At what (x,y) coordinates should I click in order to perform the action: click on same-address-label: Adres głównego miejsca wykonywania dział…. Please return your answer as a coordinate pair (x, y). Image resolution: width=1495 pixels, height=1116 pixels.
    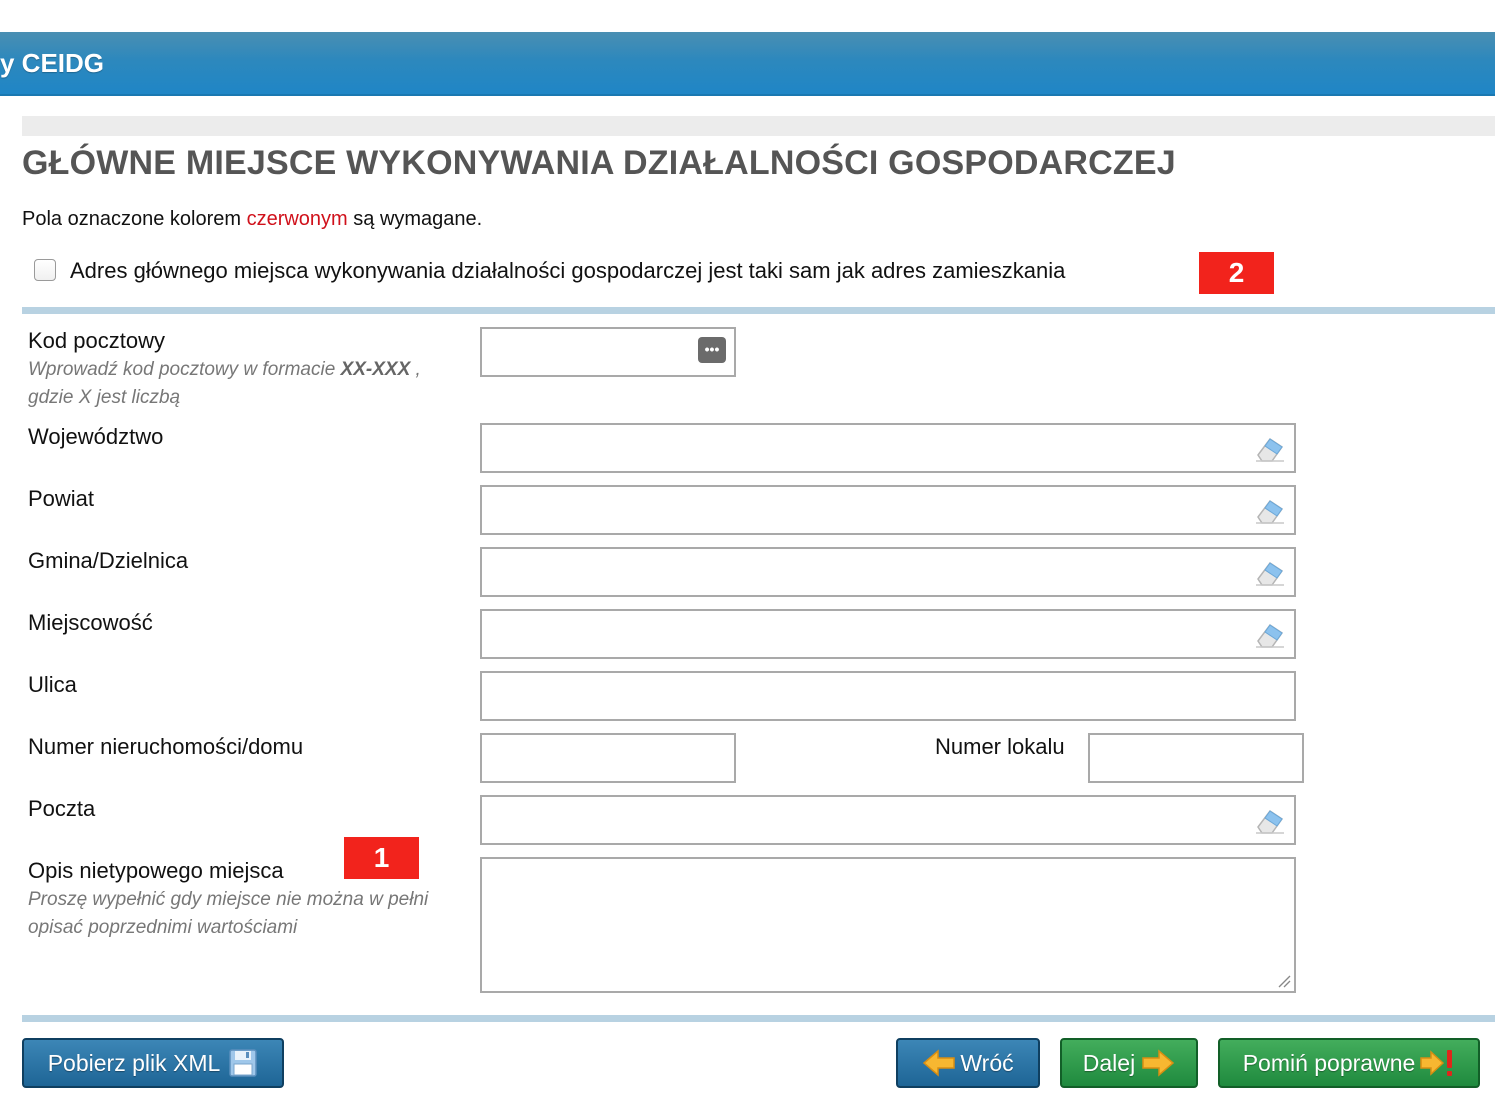
    Looking at the image, I should click on (567, 271).